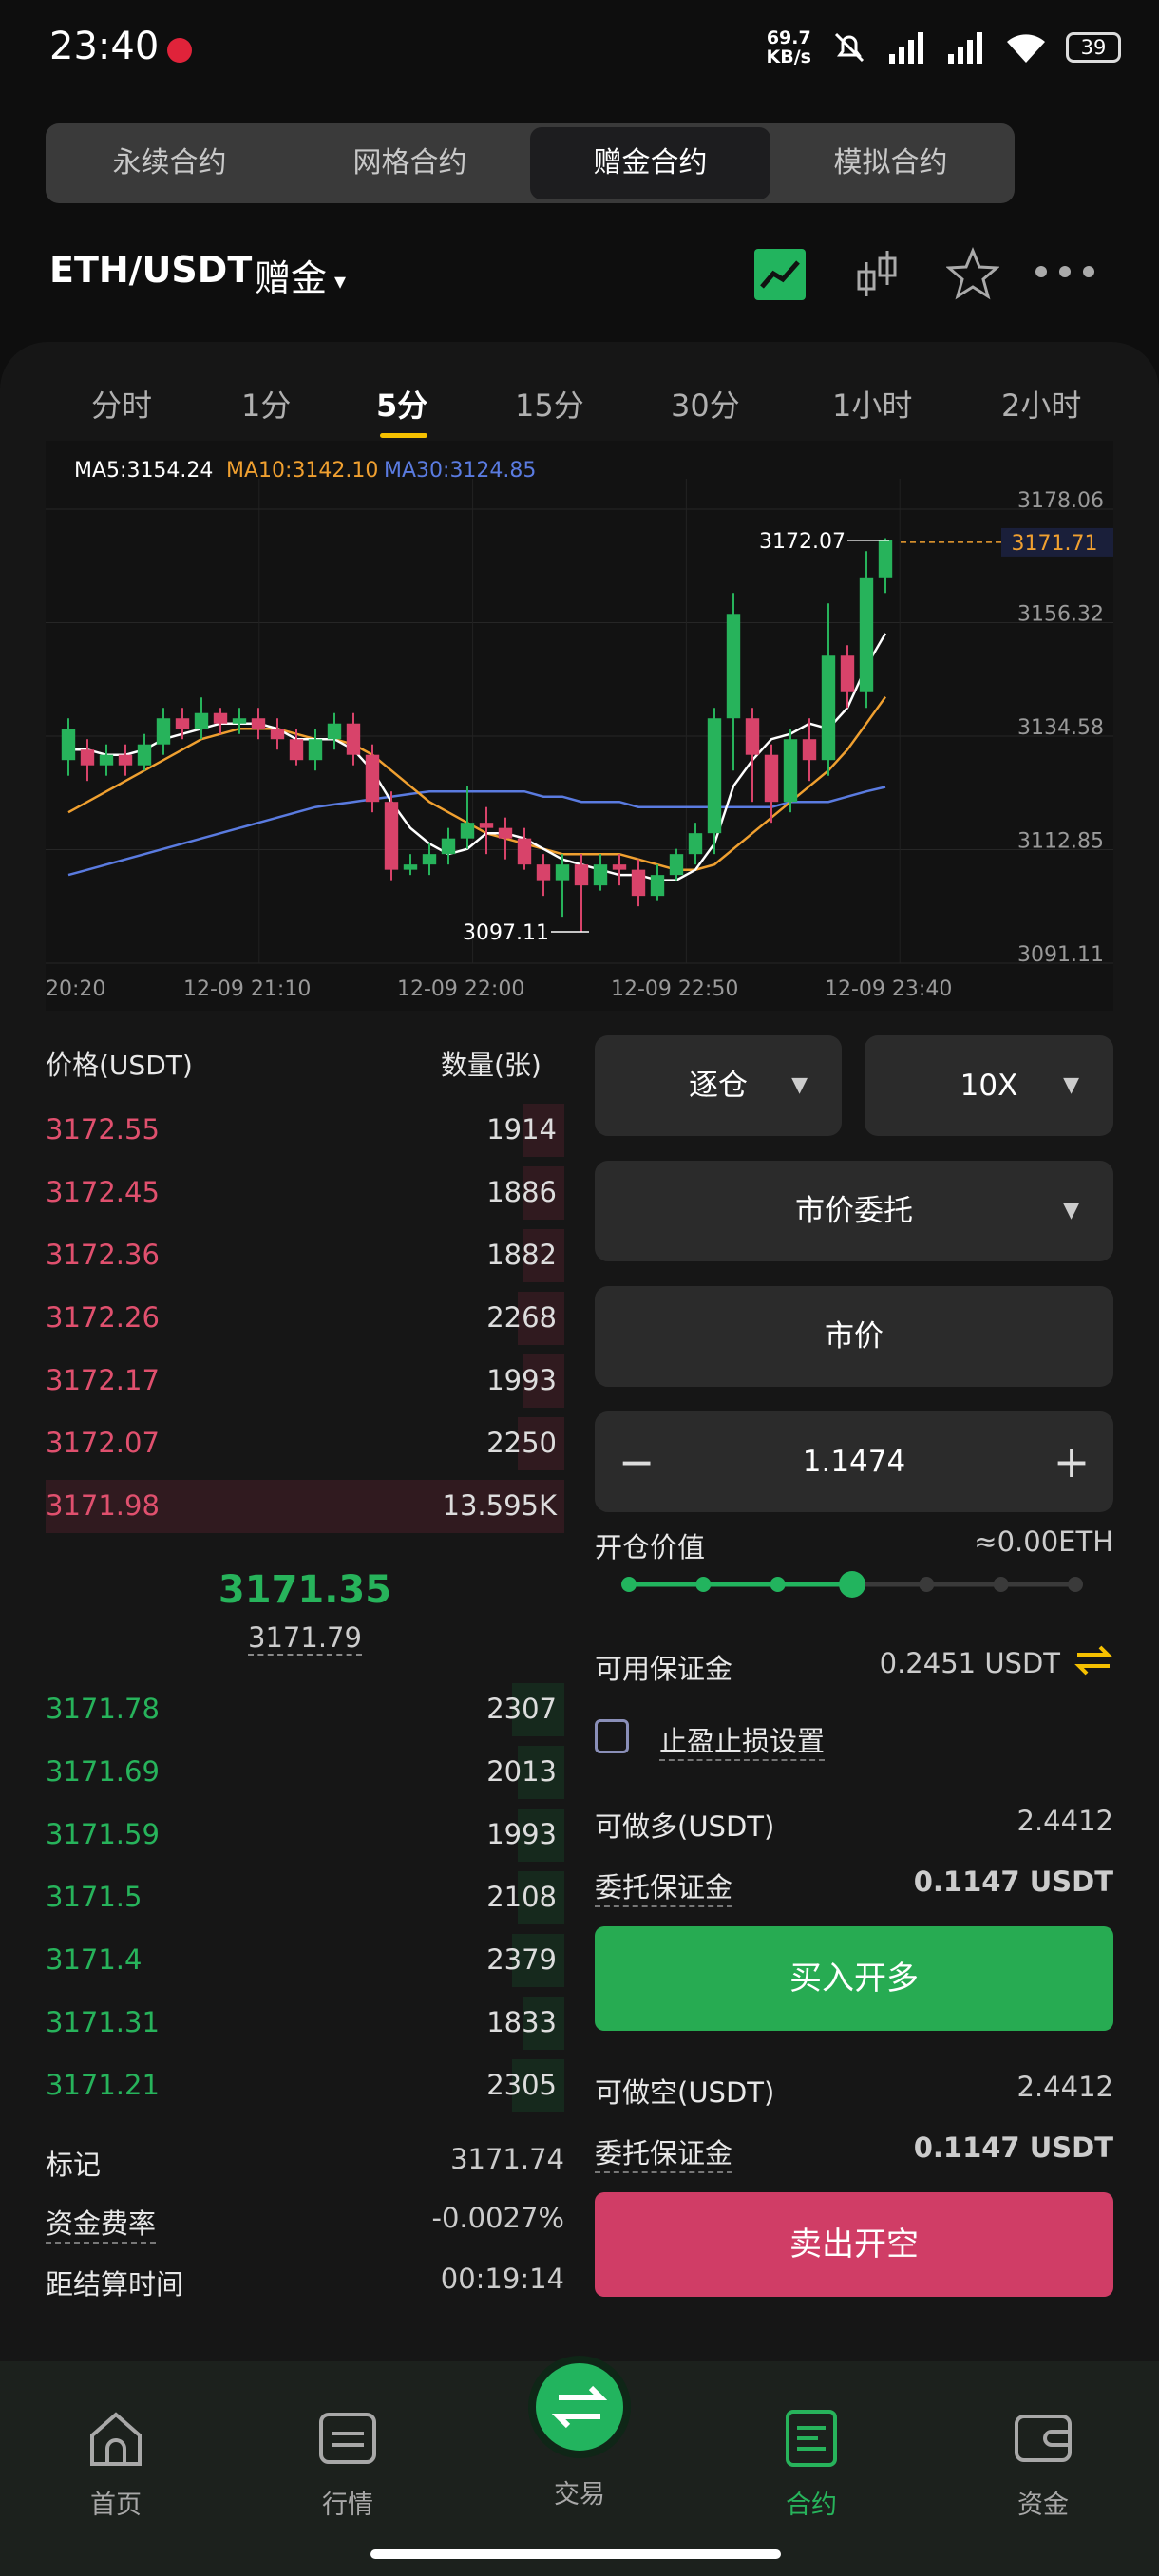 Image resolution: width=1159 pixels, height=2576 pixels. I want to click on tpsl-checkbox, so click(612, 1736).